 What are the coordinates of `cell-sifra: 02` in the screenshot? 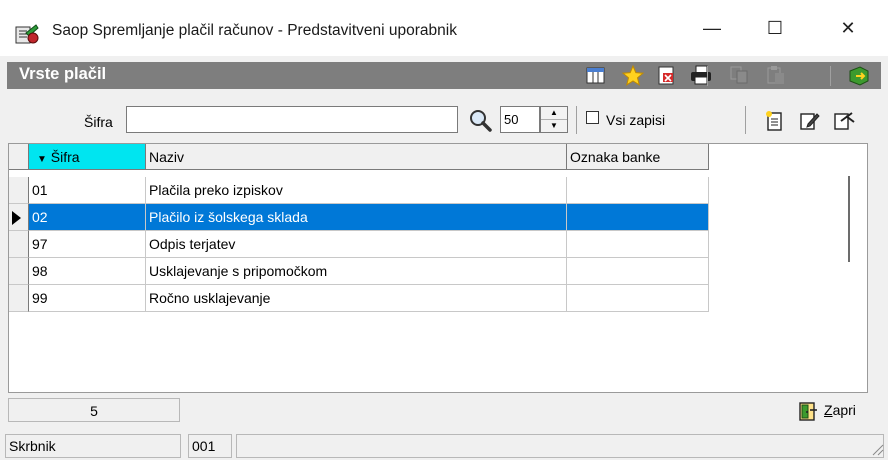 It's located at (87, 217).